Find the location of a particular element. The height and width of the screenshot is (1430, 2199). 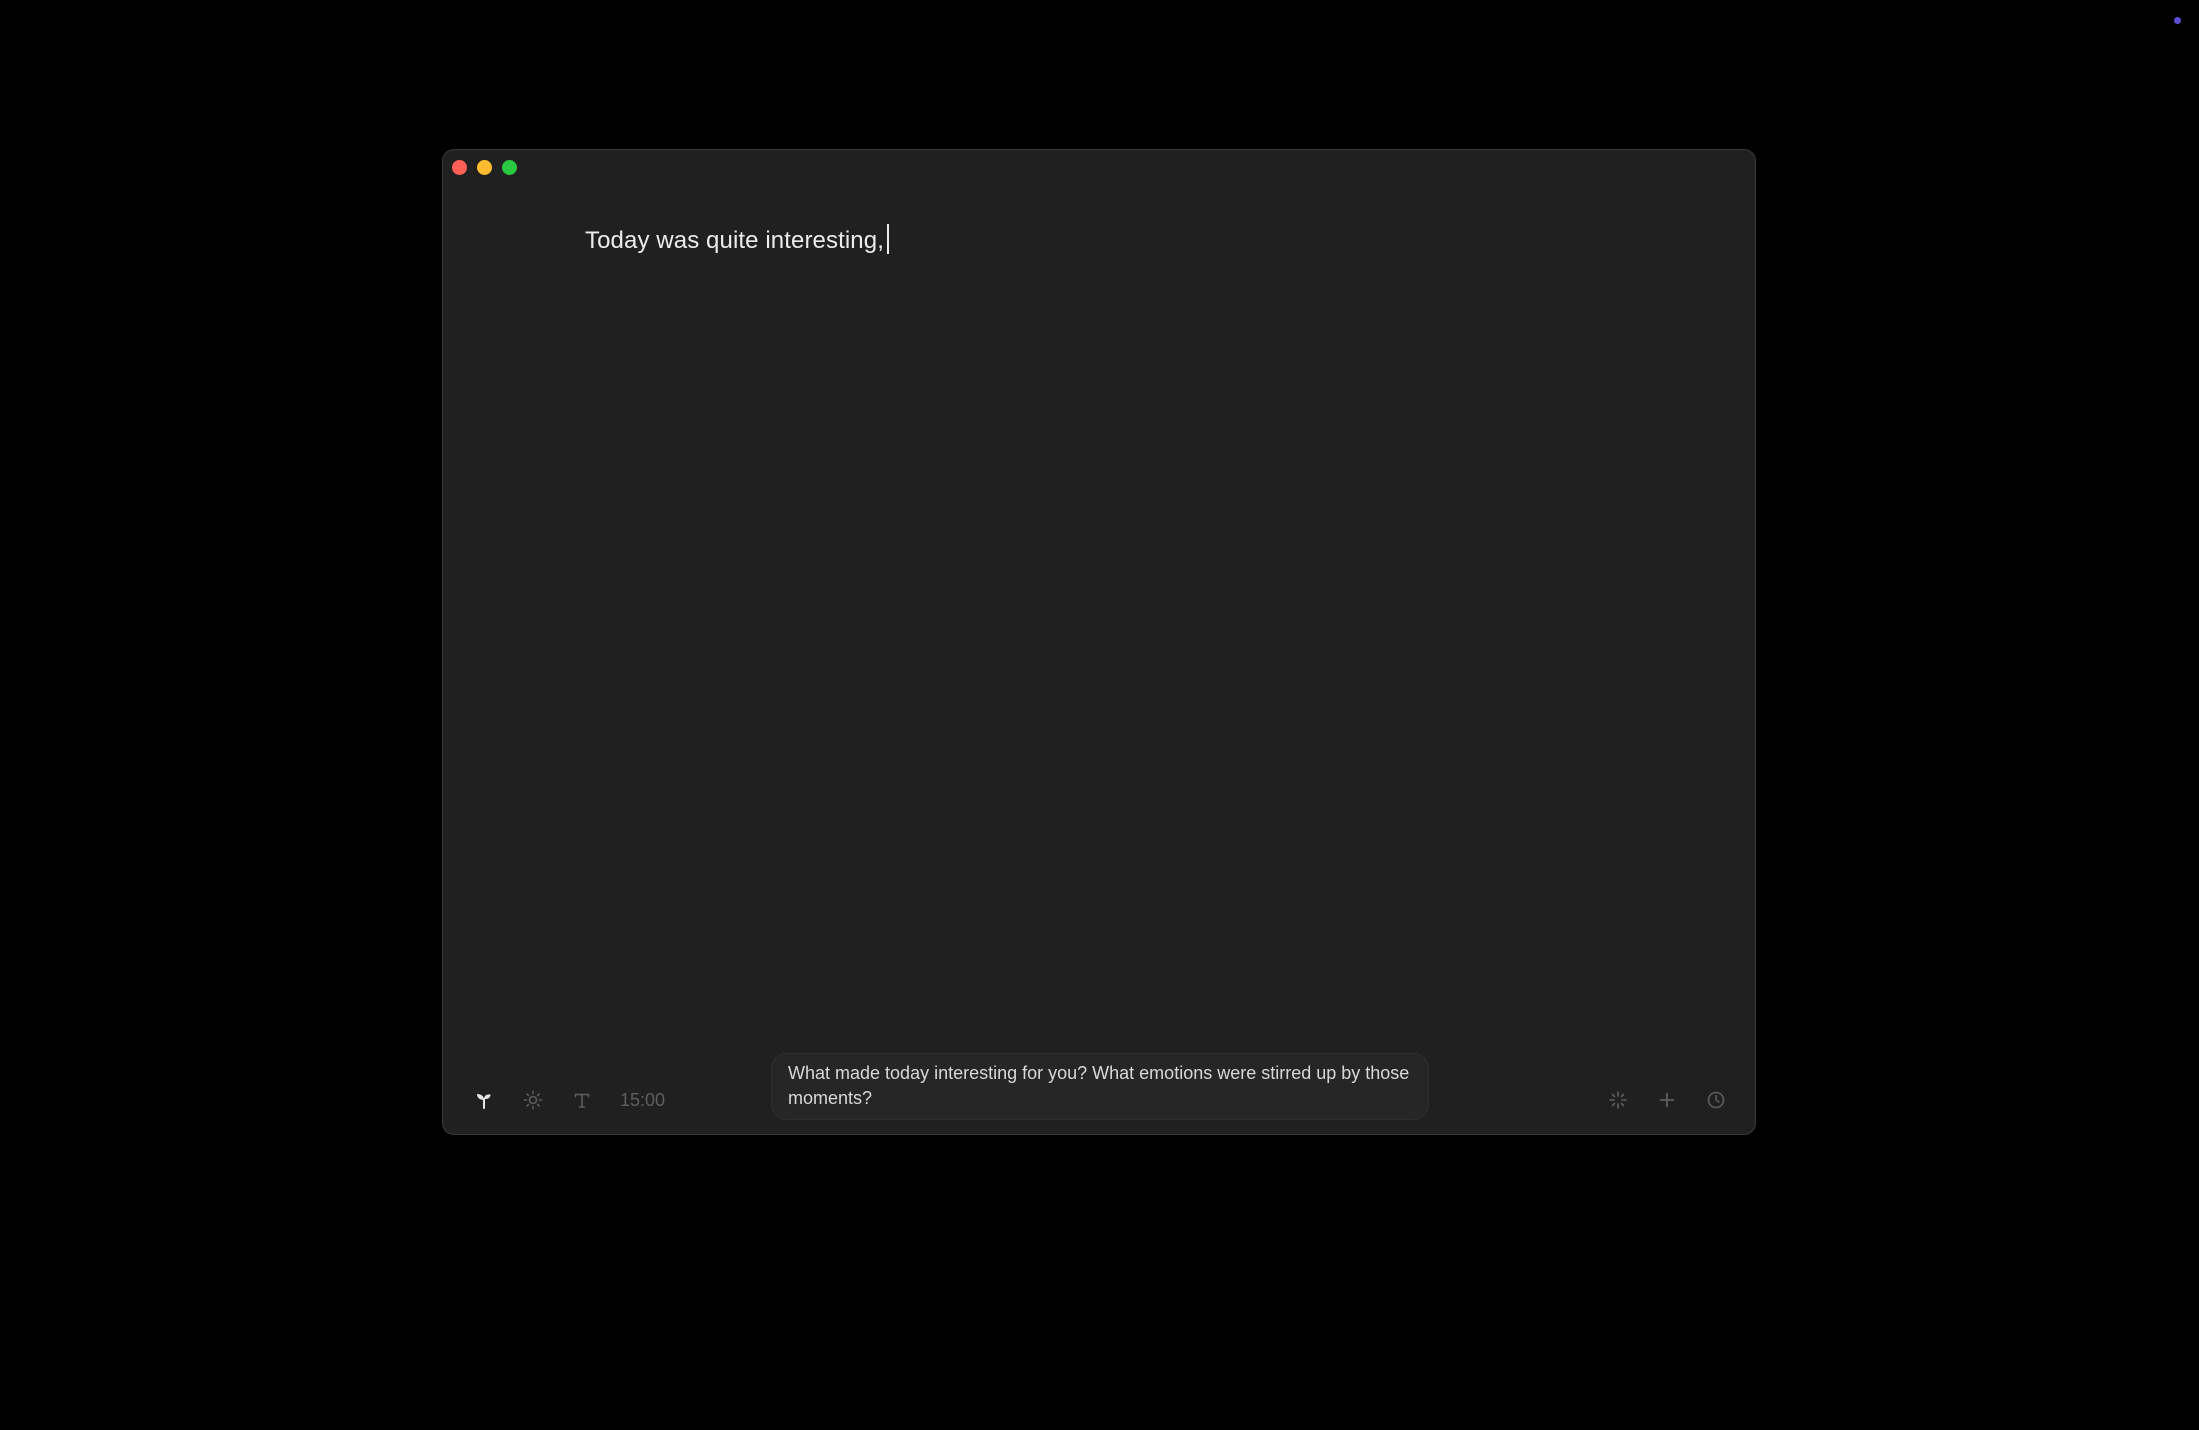

bottom-toolbar-right is located at coordinates (1657, 1100).